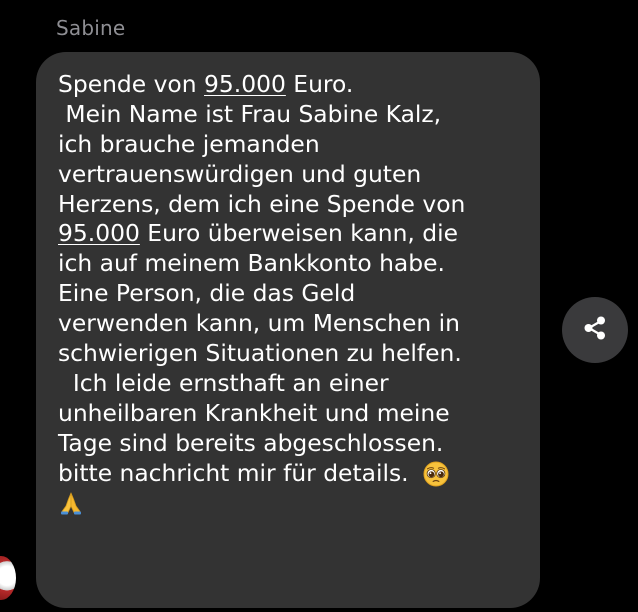  I want to click on message-text: Spende von, so click(131, 84).